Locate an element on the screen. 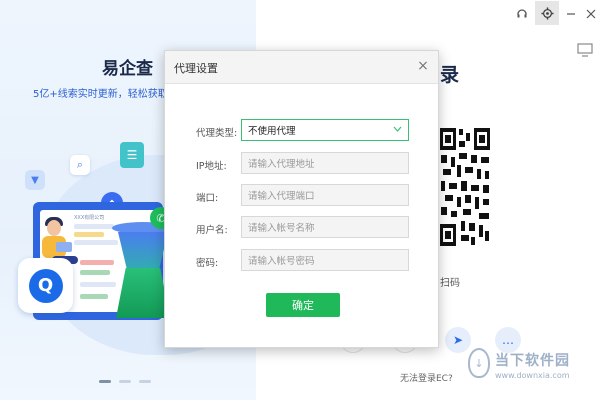 Image resolution: width=600 pixels, height=400 pixels. logo-mark-icon: Q is located at coordinates (45, 285).